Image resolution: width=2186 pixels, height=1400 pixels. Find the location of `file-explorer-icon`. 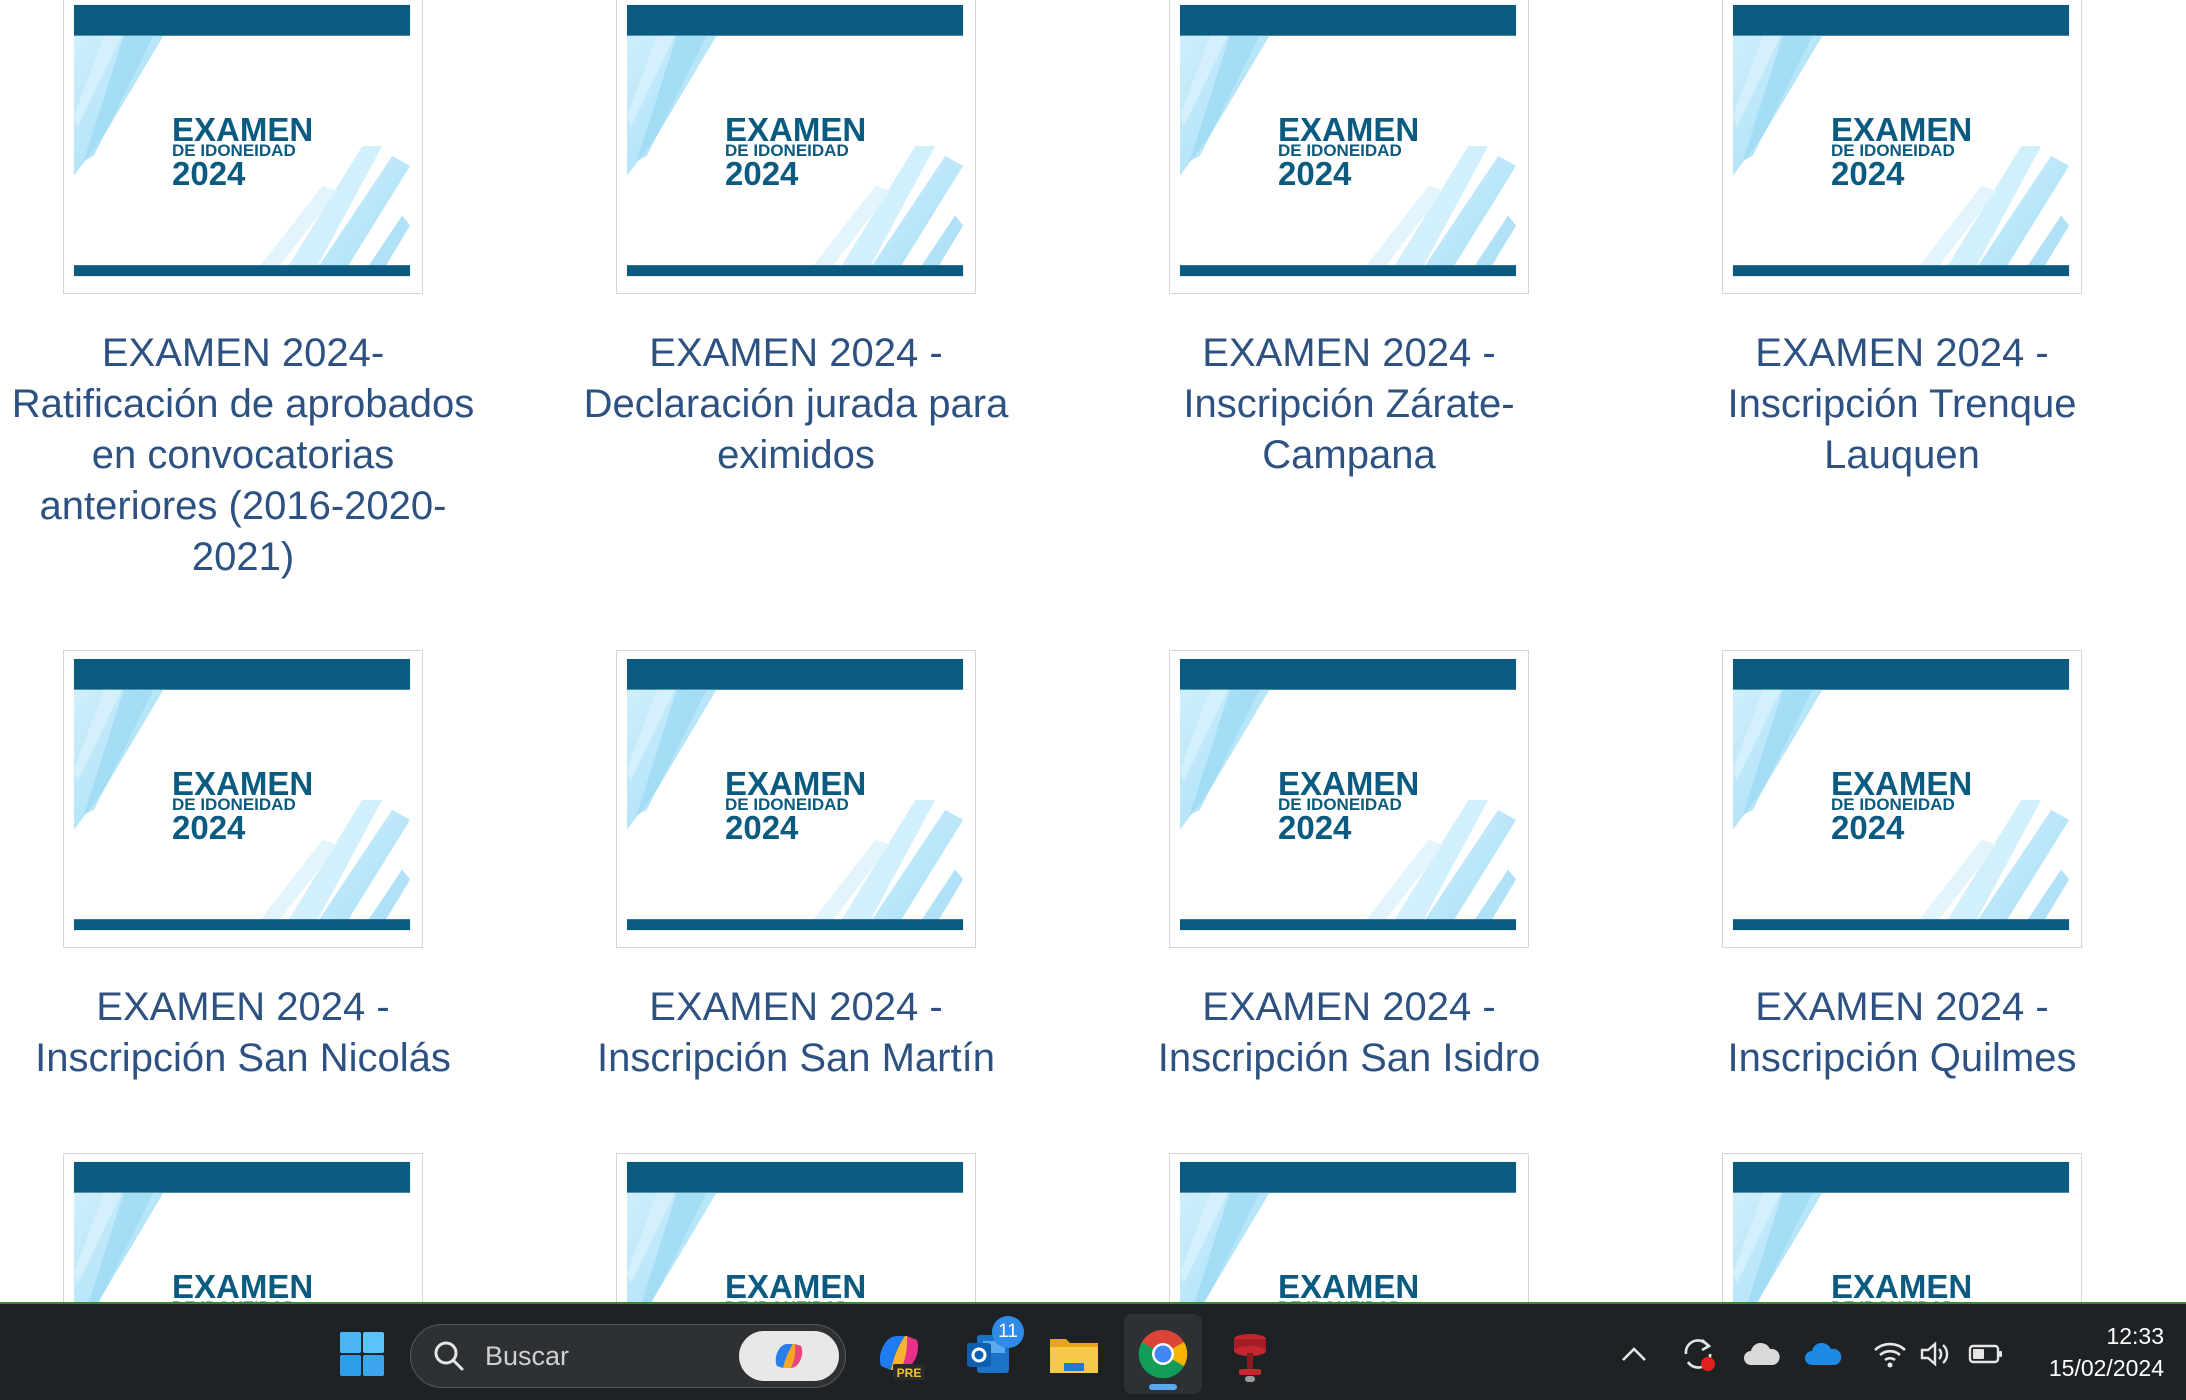

file-explorer-icon is located at coordinates (1074, 1356).